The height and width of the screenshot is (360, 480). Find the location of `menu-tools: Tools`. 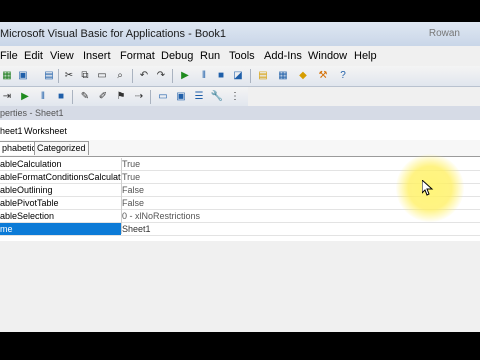

menu-tools: Tools is located at coordinates (242, 56).